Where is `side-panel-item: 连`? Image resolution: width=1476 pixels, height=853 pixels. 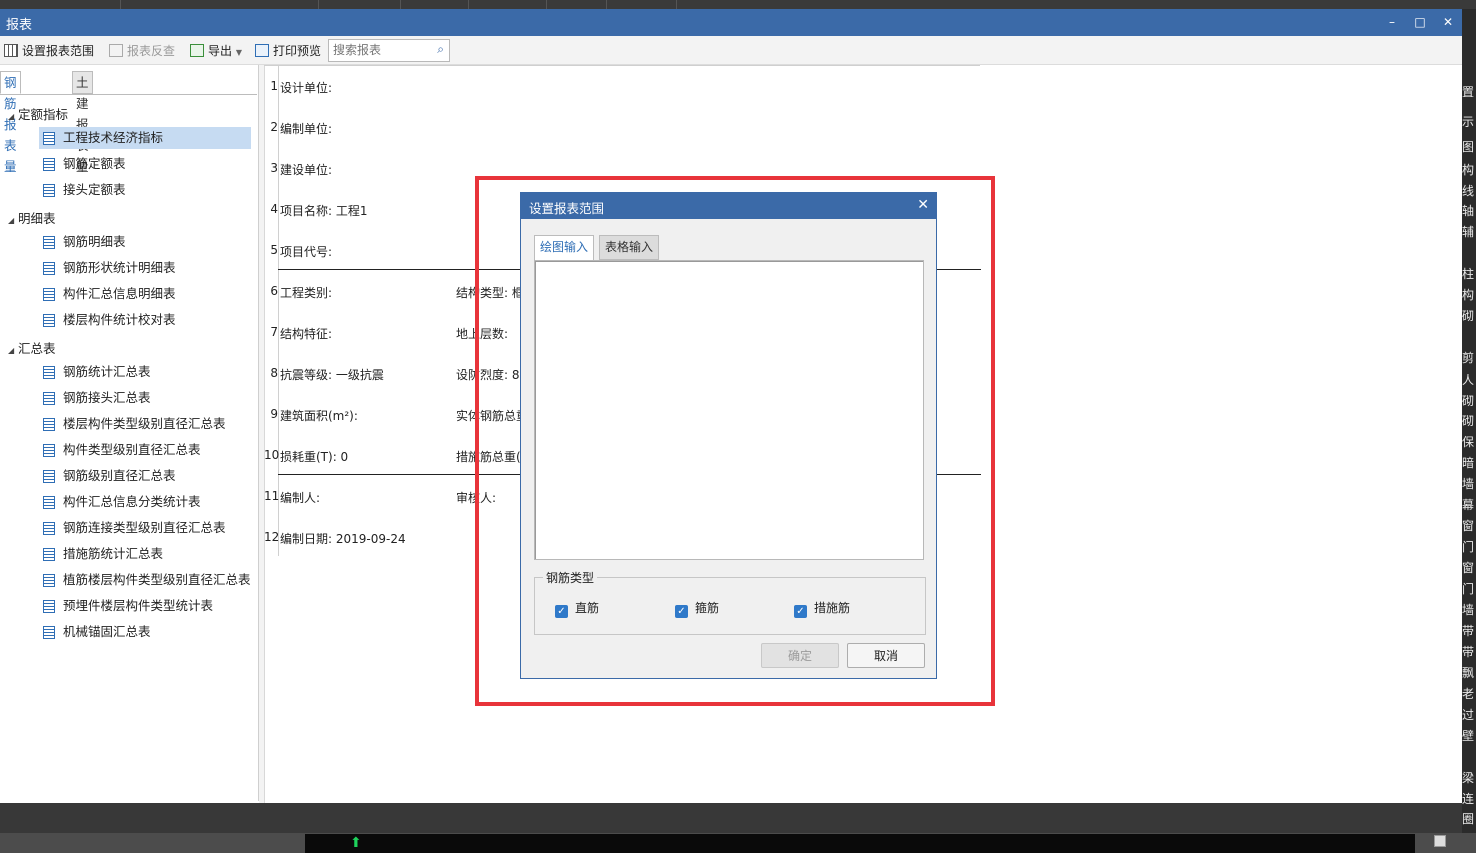
side-panel-item: 连 is located at coordinates (1469, 799).